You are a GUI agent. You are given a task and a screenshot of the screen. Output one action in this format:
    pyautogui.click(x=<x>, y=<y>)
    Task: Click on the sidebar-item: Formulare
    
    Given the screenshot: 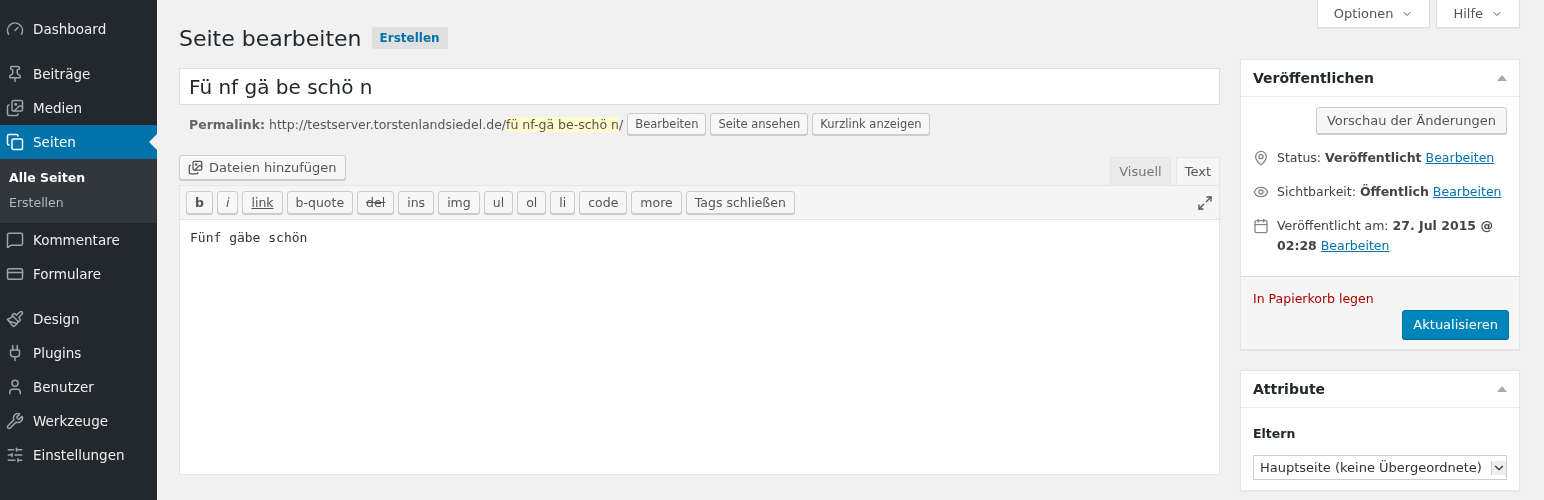 What is the action you would take?
    pyautogui.click(x=78, y=274)
    